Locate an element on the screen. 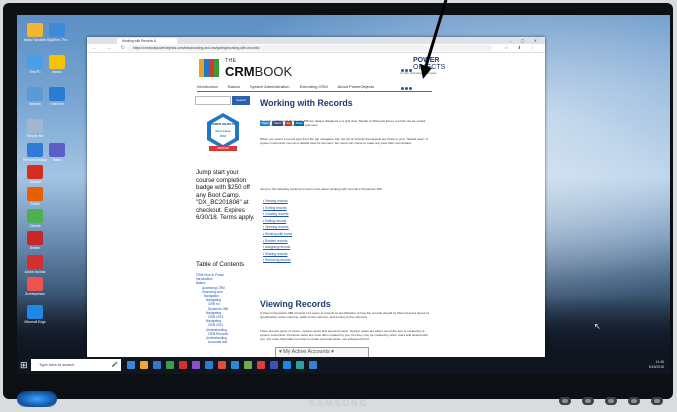 The height and width of the screenshot is (412, 677). badge-verified: VERIFIED is located at coordinates (223, 148).